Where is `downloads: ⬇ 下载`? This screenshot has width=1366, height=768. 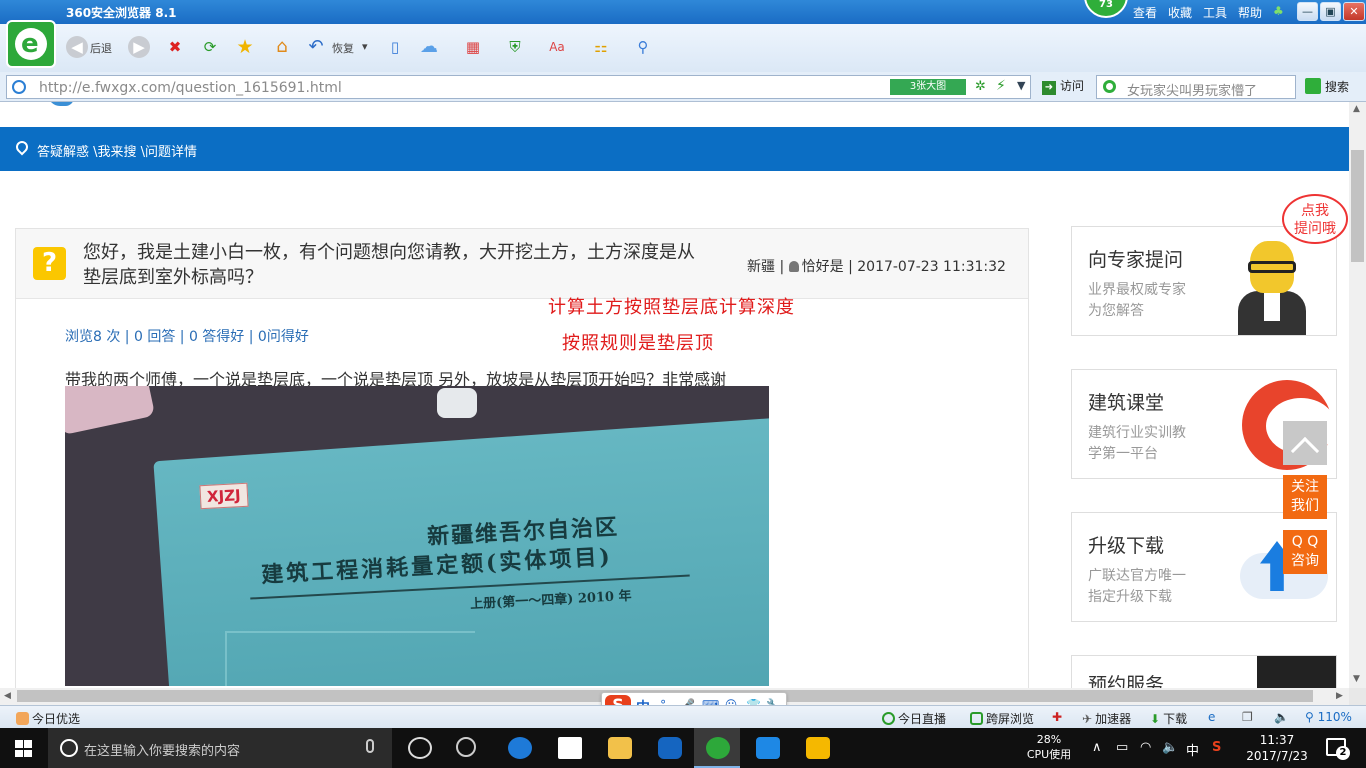 downloads: ⬇ 下载 is located at coordinates (1168, 718).